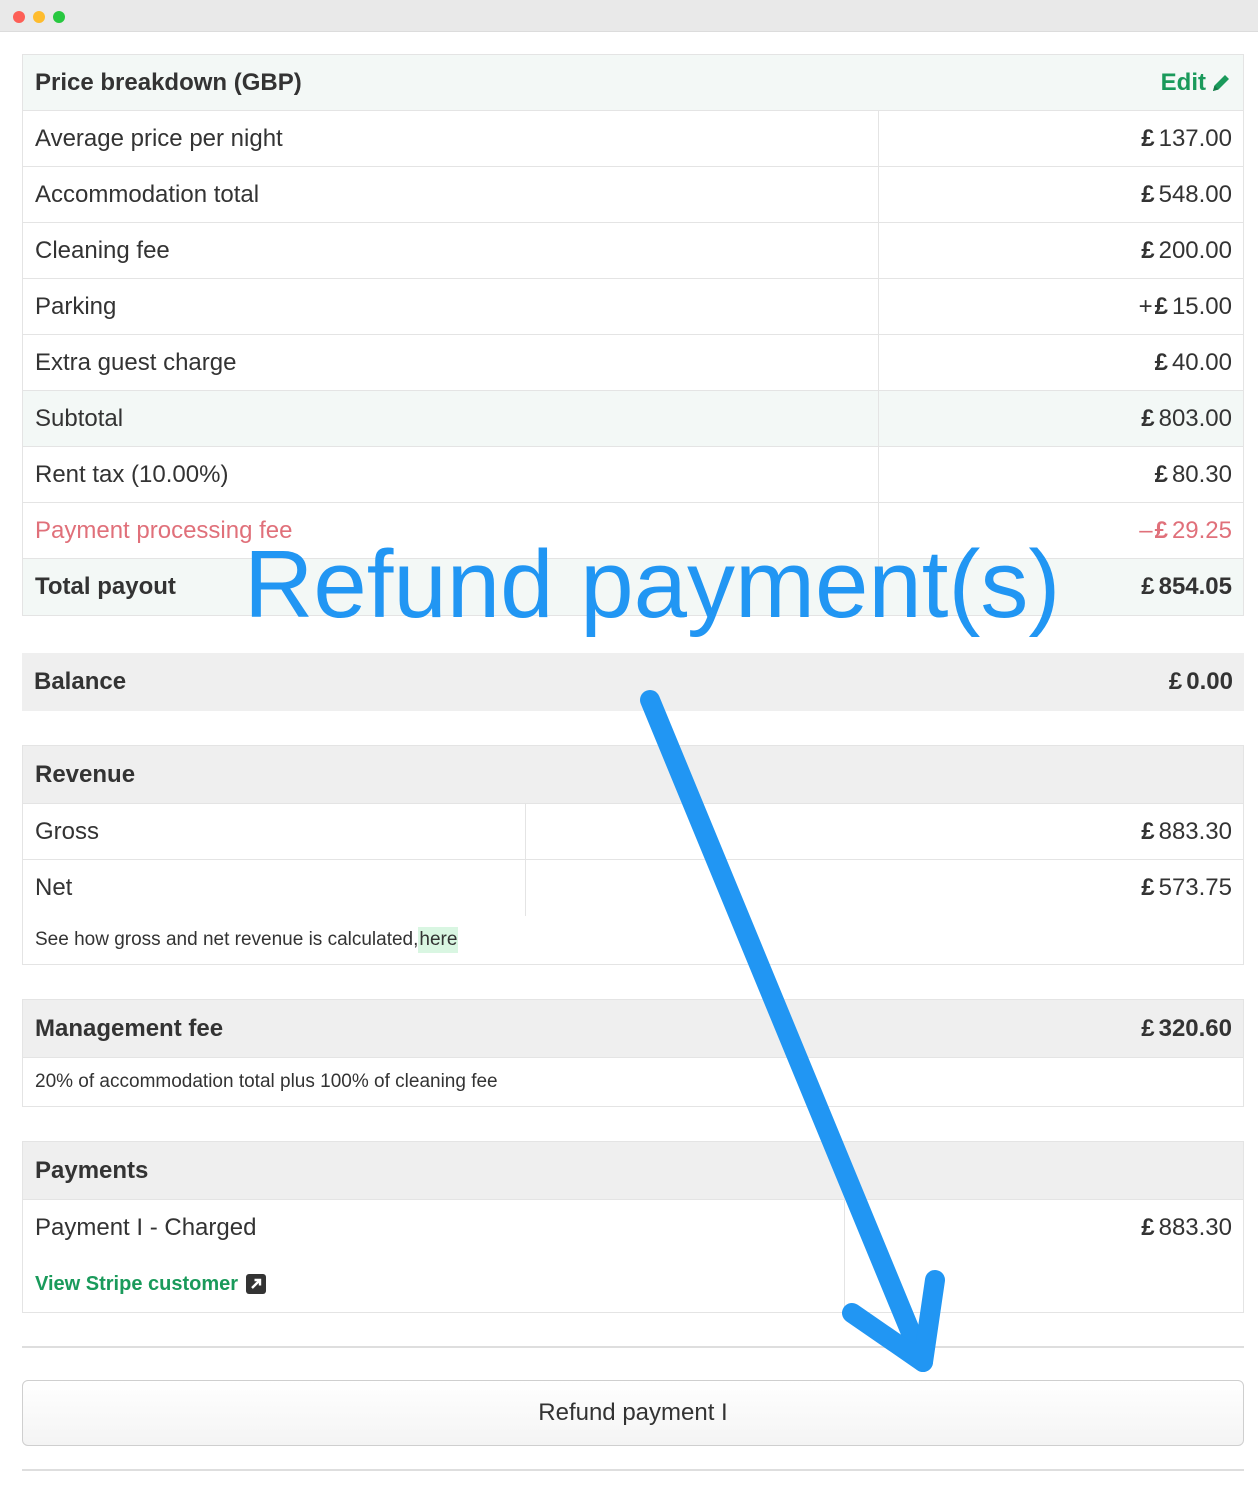 The height and width of the screenshot is (1490, 1258). I want to click on price-row: Cleaning fee £200.00, so click(633, 251).